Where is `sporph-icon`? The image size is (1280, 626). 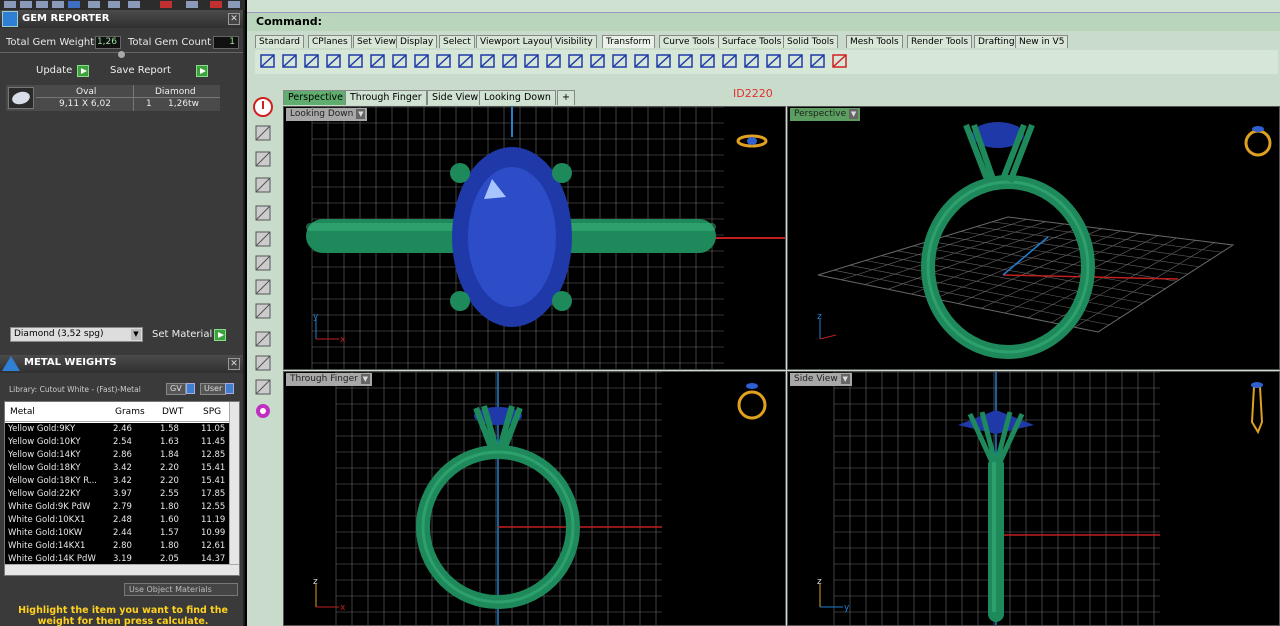
sporph-icon is located at coordinates (817, 61).